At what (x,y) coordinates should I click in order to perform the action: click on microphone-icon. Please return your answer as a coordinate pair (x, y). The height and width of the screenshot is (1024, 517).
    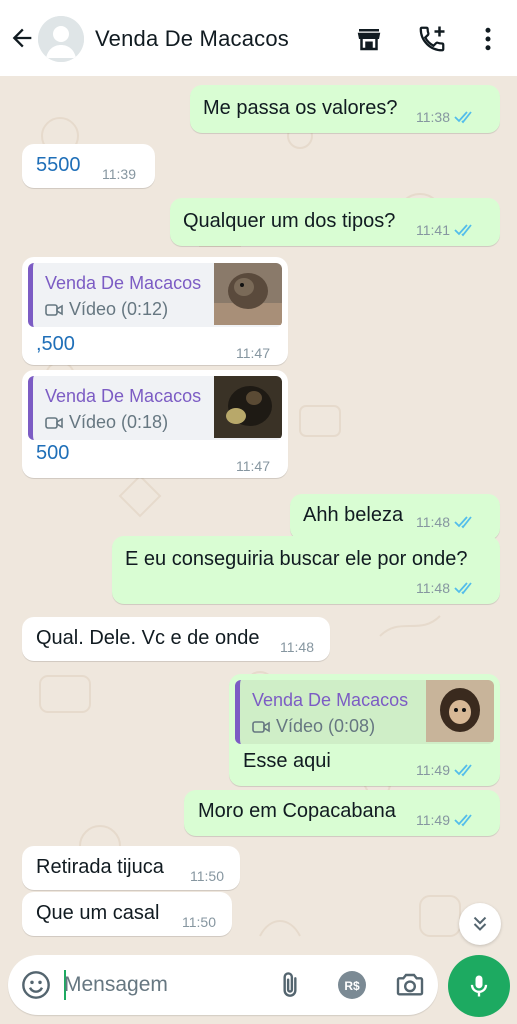
    Looking at the image, I should click on (479, 986).